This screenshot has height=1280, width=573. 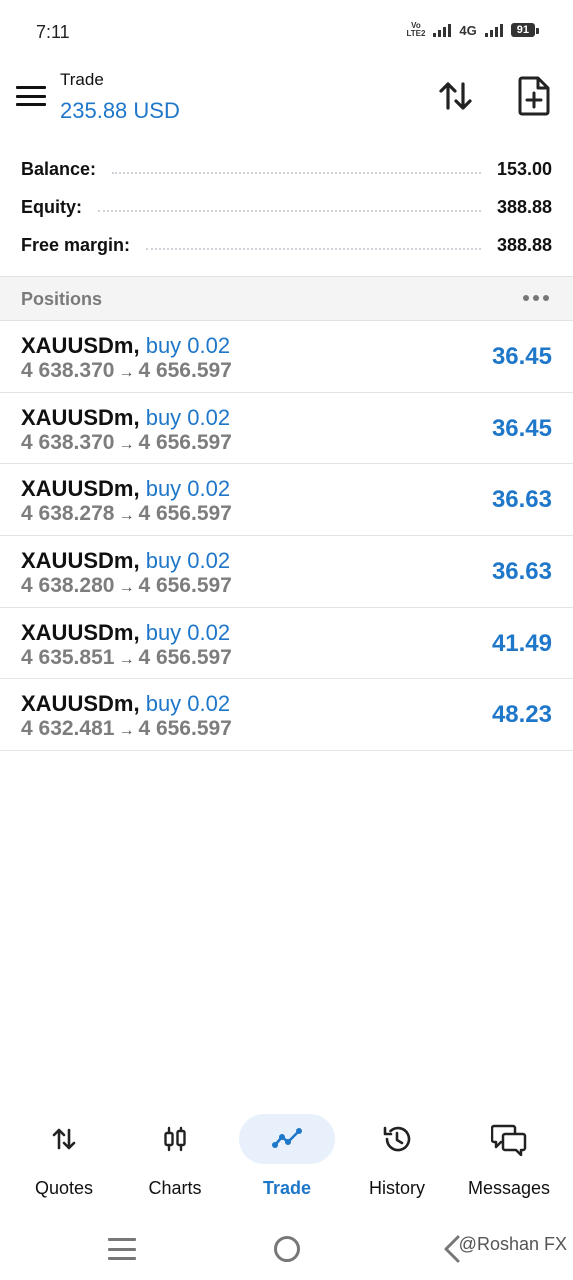 I want to click on open-price: 4 632.481, so click(x=68, y=729).